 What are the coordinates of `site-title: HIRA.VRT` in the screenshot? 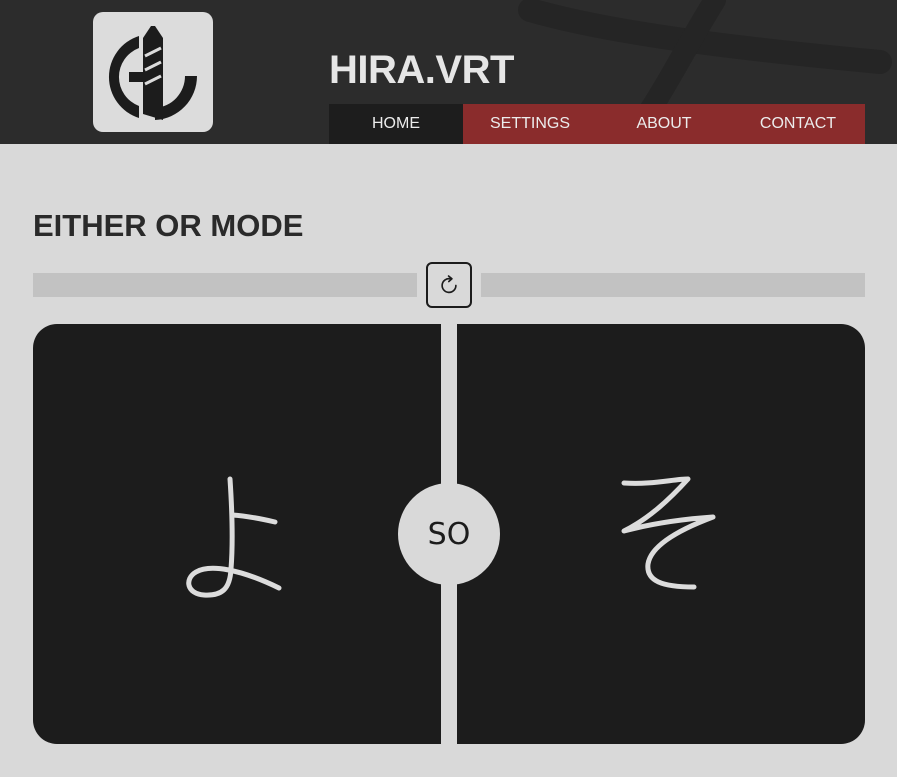 It's located at (421, 70).